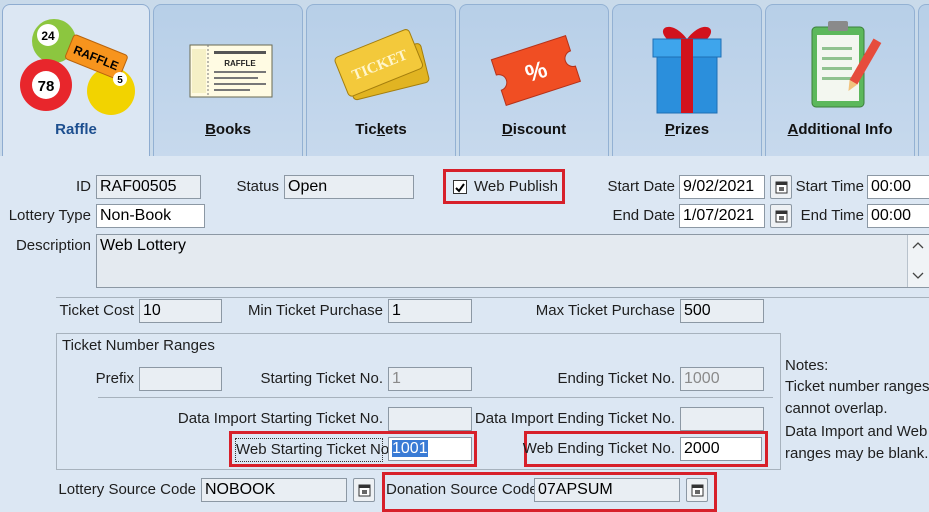  What do you see at coordinates (150, 216) in the screenshot?
I see `lottery-type-field: Non-Book` at bounding box center [150, 216].